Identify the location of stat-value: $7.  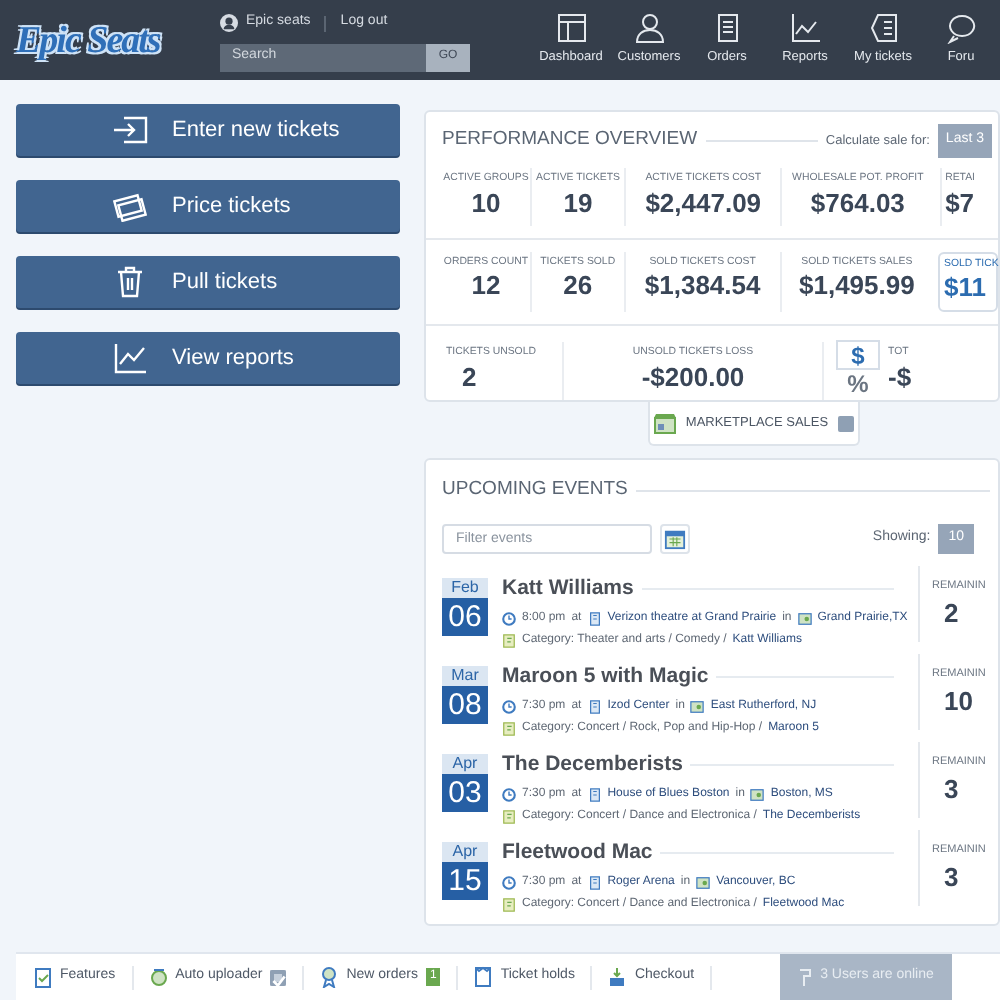
(961, 204).